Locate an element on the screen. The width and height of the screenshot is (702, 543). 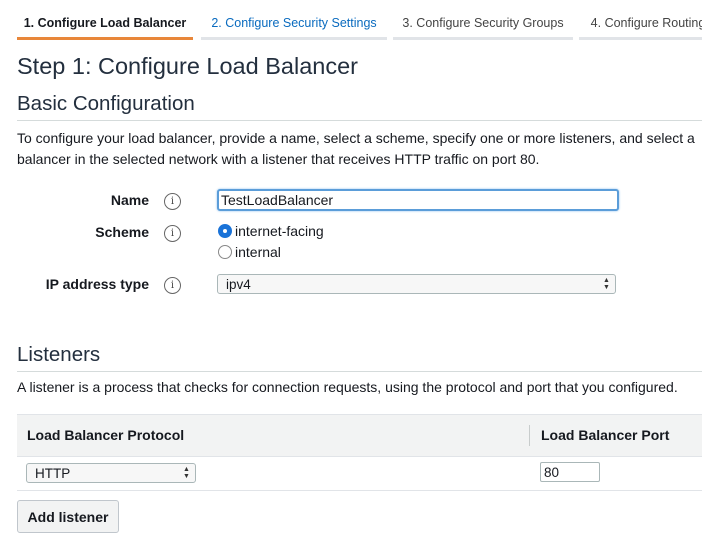
tab-configure-security-settings: 2. Configure Security Settings is located at coordinates (294, 25).